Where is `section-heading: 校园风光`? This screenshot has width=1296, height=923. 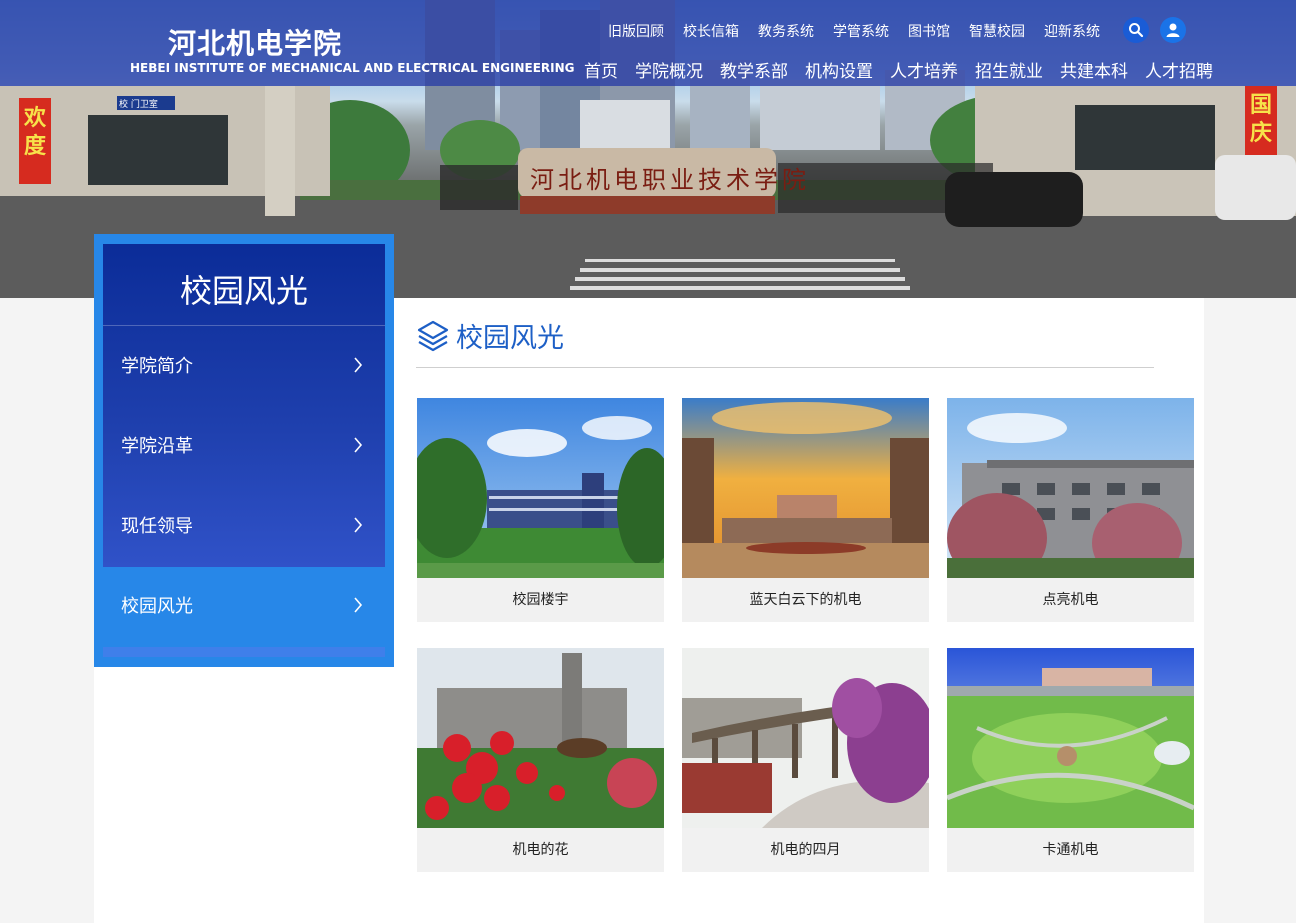 section-heading: 校园风光 is located at coordinates (490, 335).